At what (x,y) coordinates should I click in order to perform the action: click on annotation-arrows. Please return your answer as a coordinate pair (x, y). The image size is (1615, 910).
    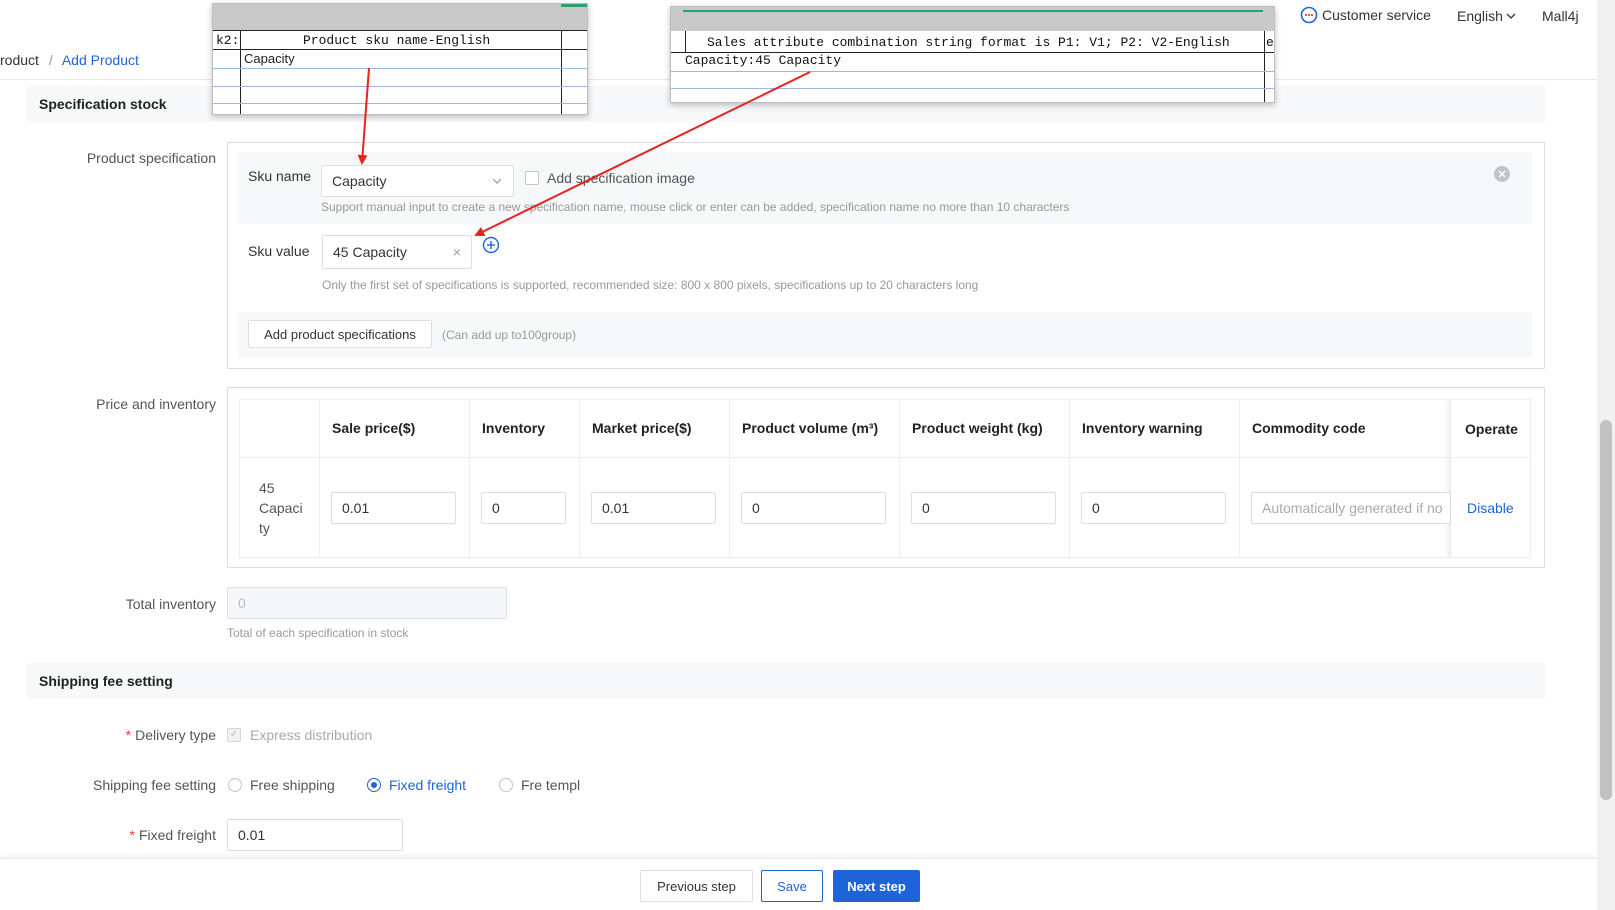
    Looking at the image, I should click on (584, 151).